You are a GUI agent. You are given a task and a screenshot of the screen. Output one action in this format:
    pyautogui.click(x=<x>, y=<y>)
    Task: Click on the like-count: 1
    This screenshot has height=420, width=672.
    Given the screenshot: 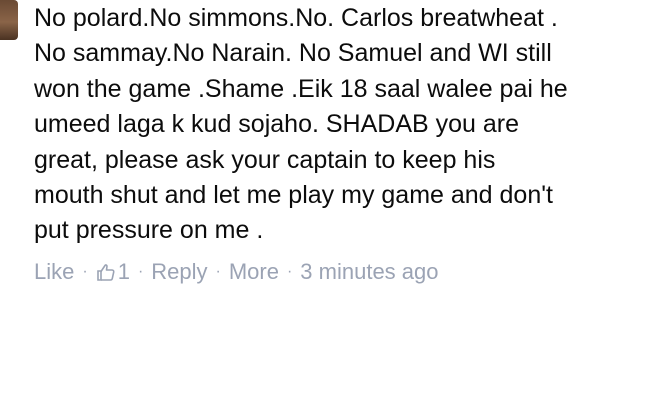 What is the action you would take?
    pyautogui.click(x=123, y=271)
    